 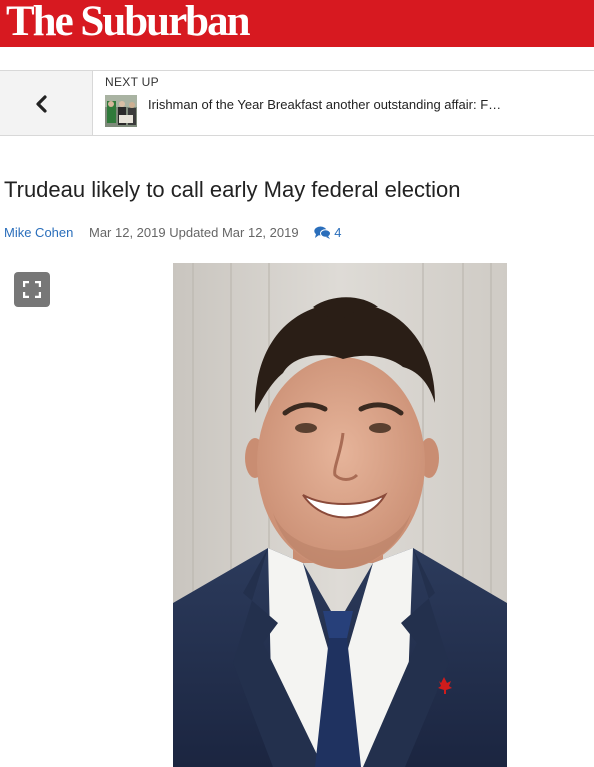 I want to click on comments-icon, so click(x=323, y=232).